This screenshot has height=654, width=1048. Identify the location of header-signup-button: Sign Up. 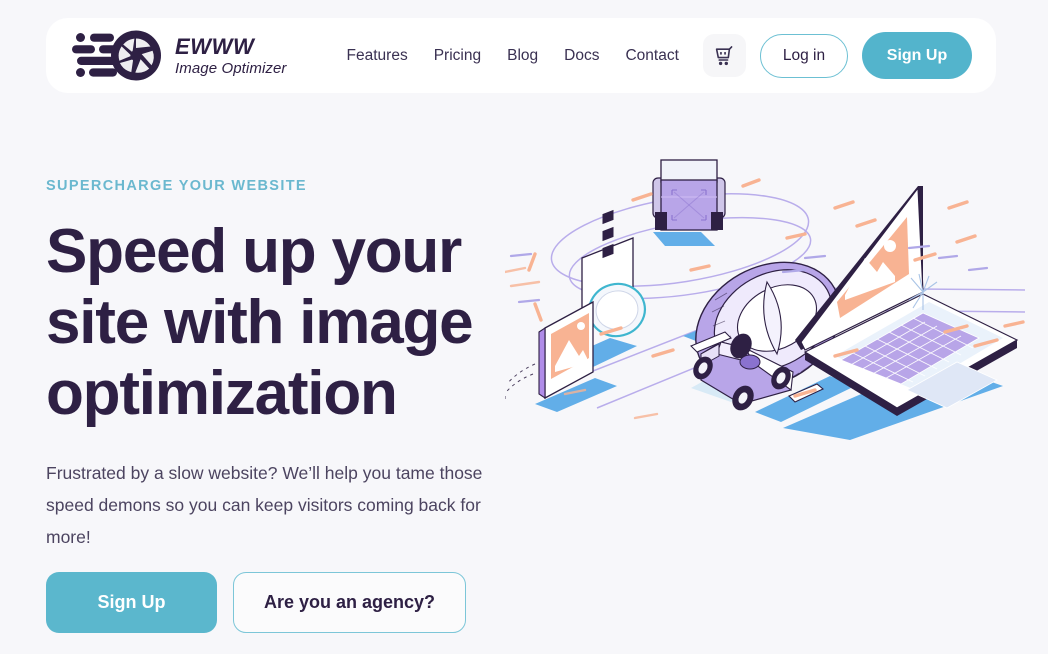
(917, 55).